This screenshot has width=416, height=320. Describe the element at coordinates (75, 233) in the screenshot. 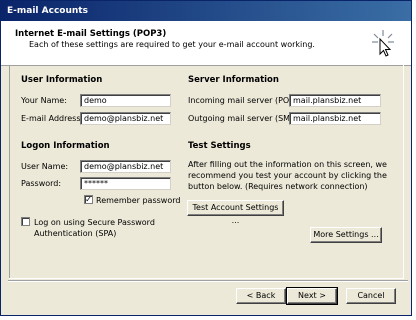

I see `spa-label-line2: Authentication (SPA)` at that location.